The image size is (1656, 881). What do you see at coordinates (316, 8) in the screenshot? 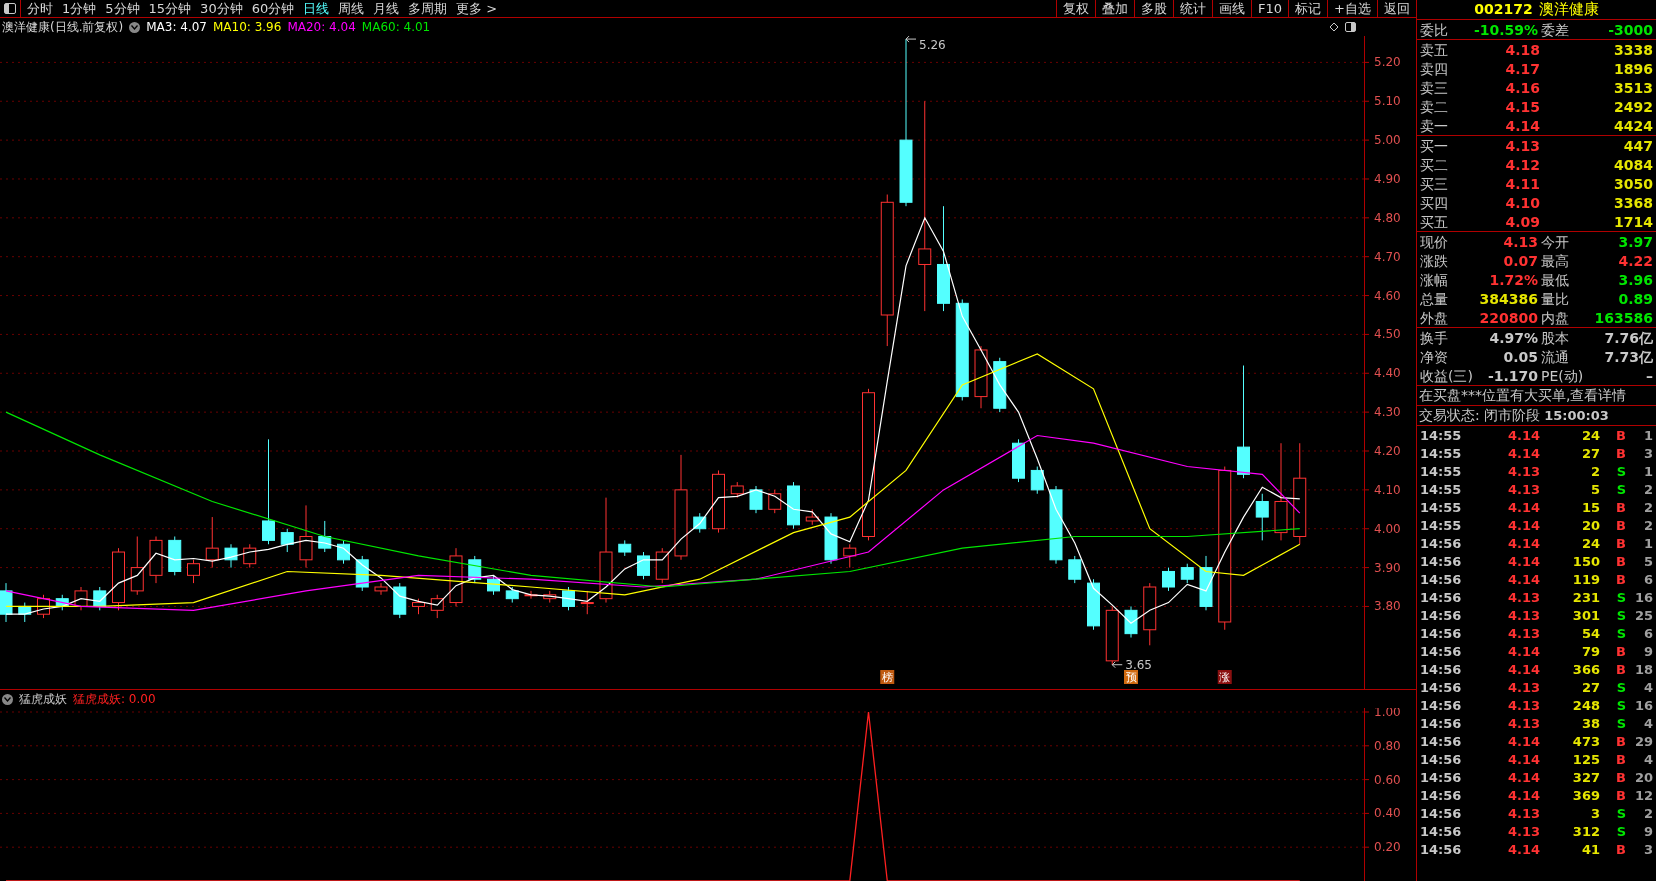
I see `period-tab: 日线` at bounding box center [316, 8].